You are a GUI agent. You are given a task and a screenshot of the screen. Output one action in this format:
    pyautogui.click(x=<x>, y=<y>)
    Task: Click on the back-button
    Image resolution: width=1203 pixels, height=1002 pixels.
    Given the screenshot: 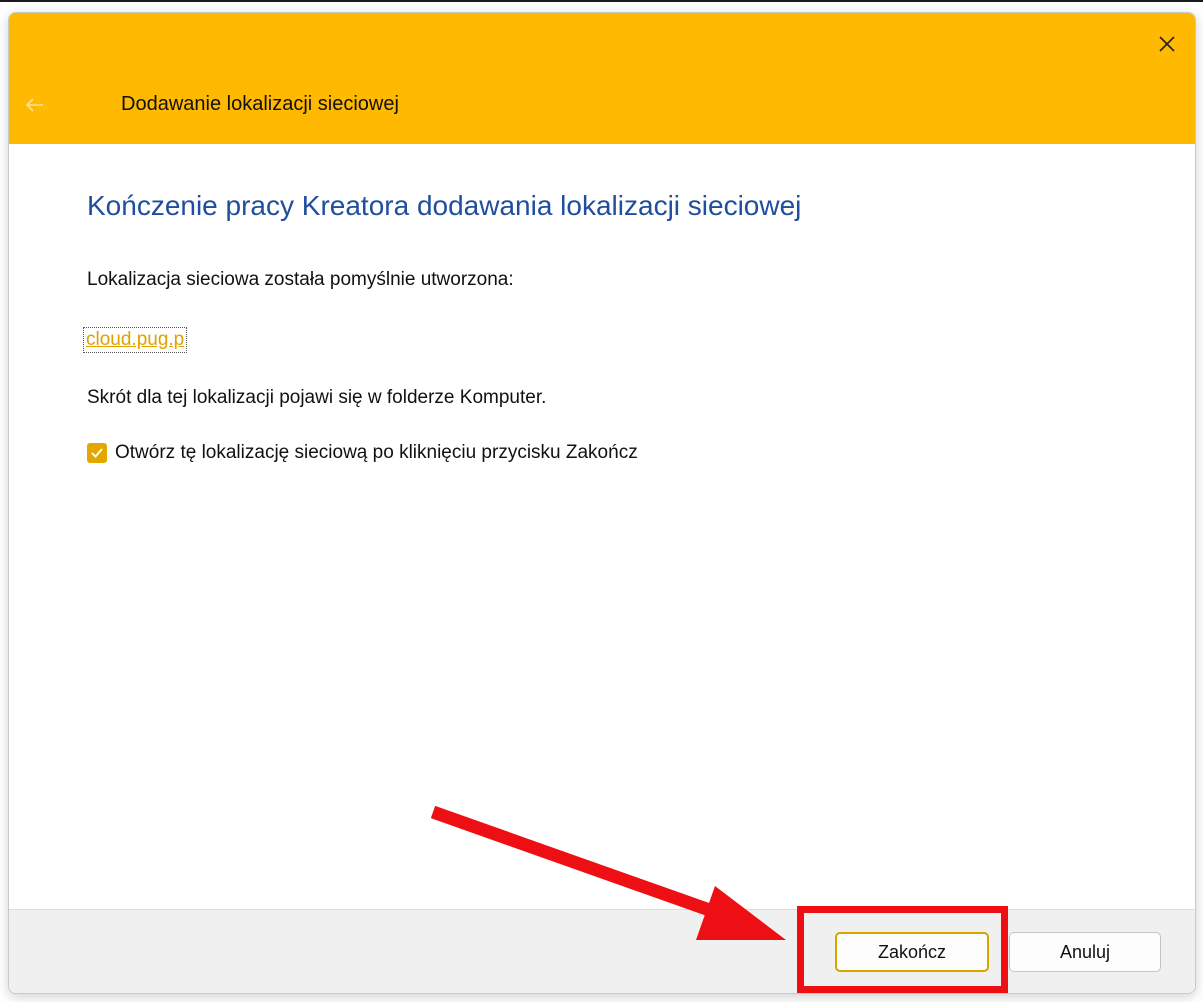 What is the action you would take?
    pyautogui.click(x=35, y=105)
    